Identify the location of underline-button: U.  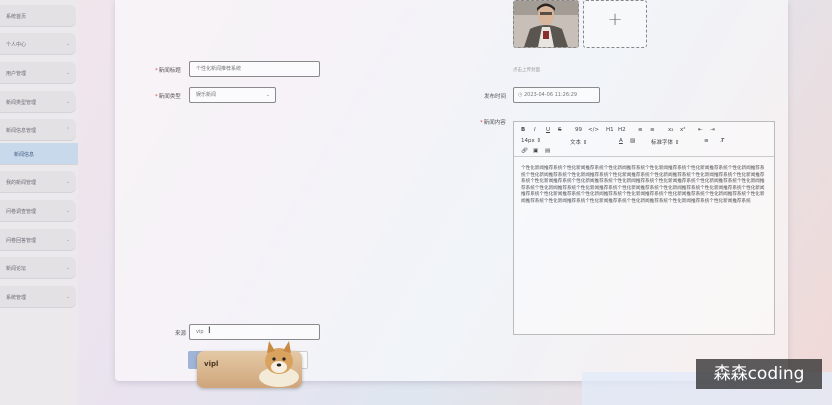
(548, 130).